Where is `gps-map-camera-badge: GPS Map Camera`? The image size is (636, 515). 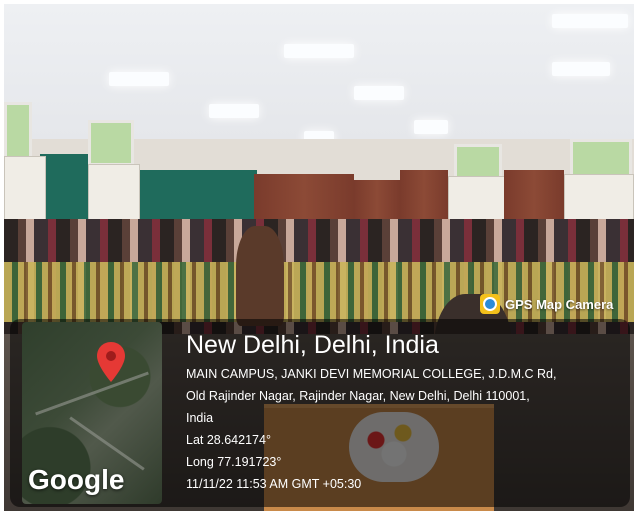 gps-map-camera-badge: GPS Map Camera is located at coordinates (546, 304).